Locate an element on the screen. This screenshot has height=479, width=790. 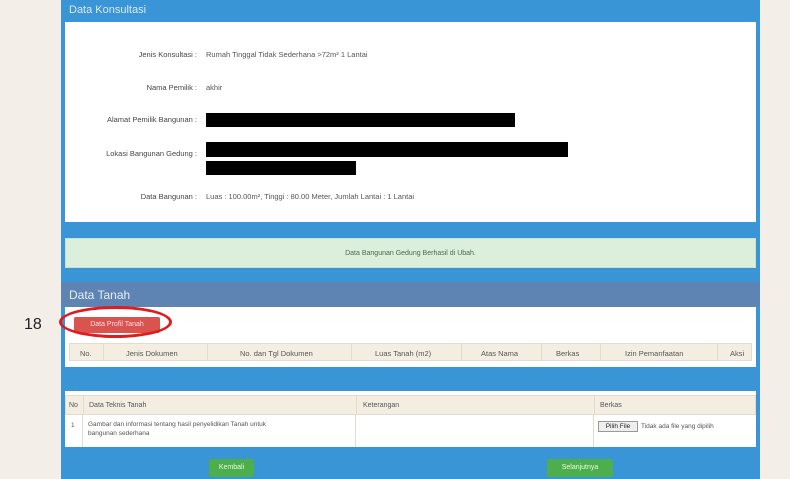
teknis-row-desc-line2: bangunan sederhana is located at coordinates (119, 433).